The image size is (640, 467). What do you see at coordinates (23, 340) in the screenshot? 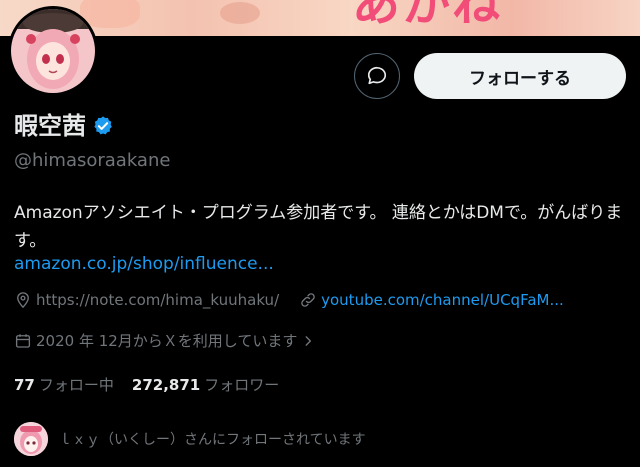
I see `calendar-icon` at bounding box center [23, 340].